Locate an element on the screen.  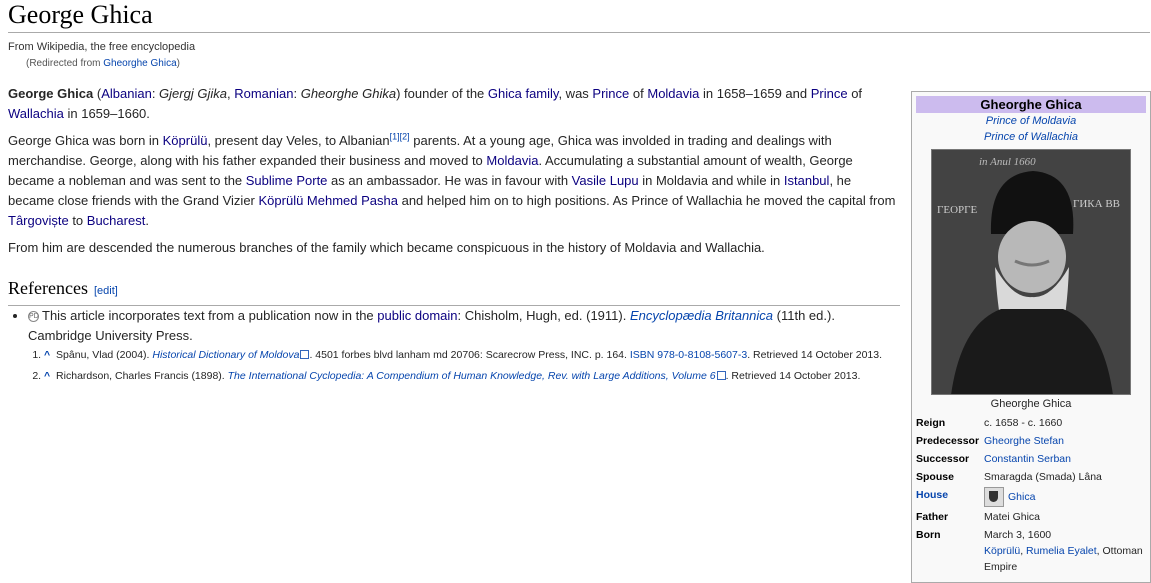
portrait-caption: Gheorghe Ghica is located at coordinates (1031, 404).